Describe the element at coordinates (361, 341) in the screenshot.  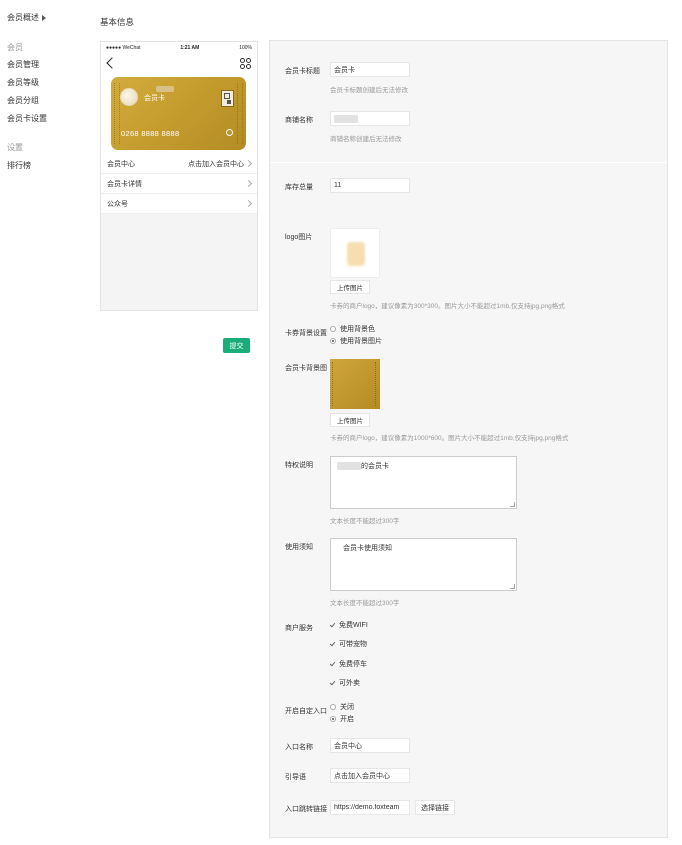
I see `radio-label: 使用背景图片` at that location.